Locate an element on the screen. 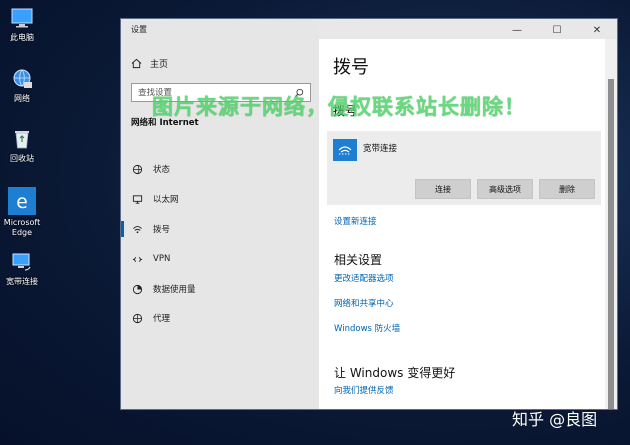 This screenshot has height=445, width=630. scrollbar-thumb is located at coordinates (611, 244).